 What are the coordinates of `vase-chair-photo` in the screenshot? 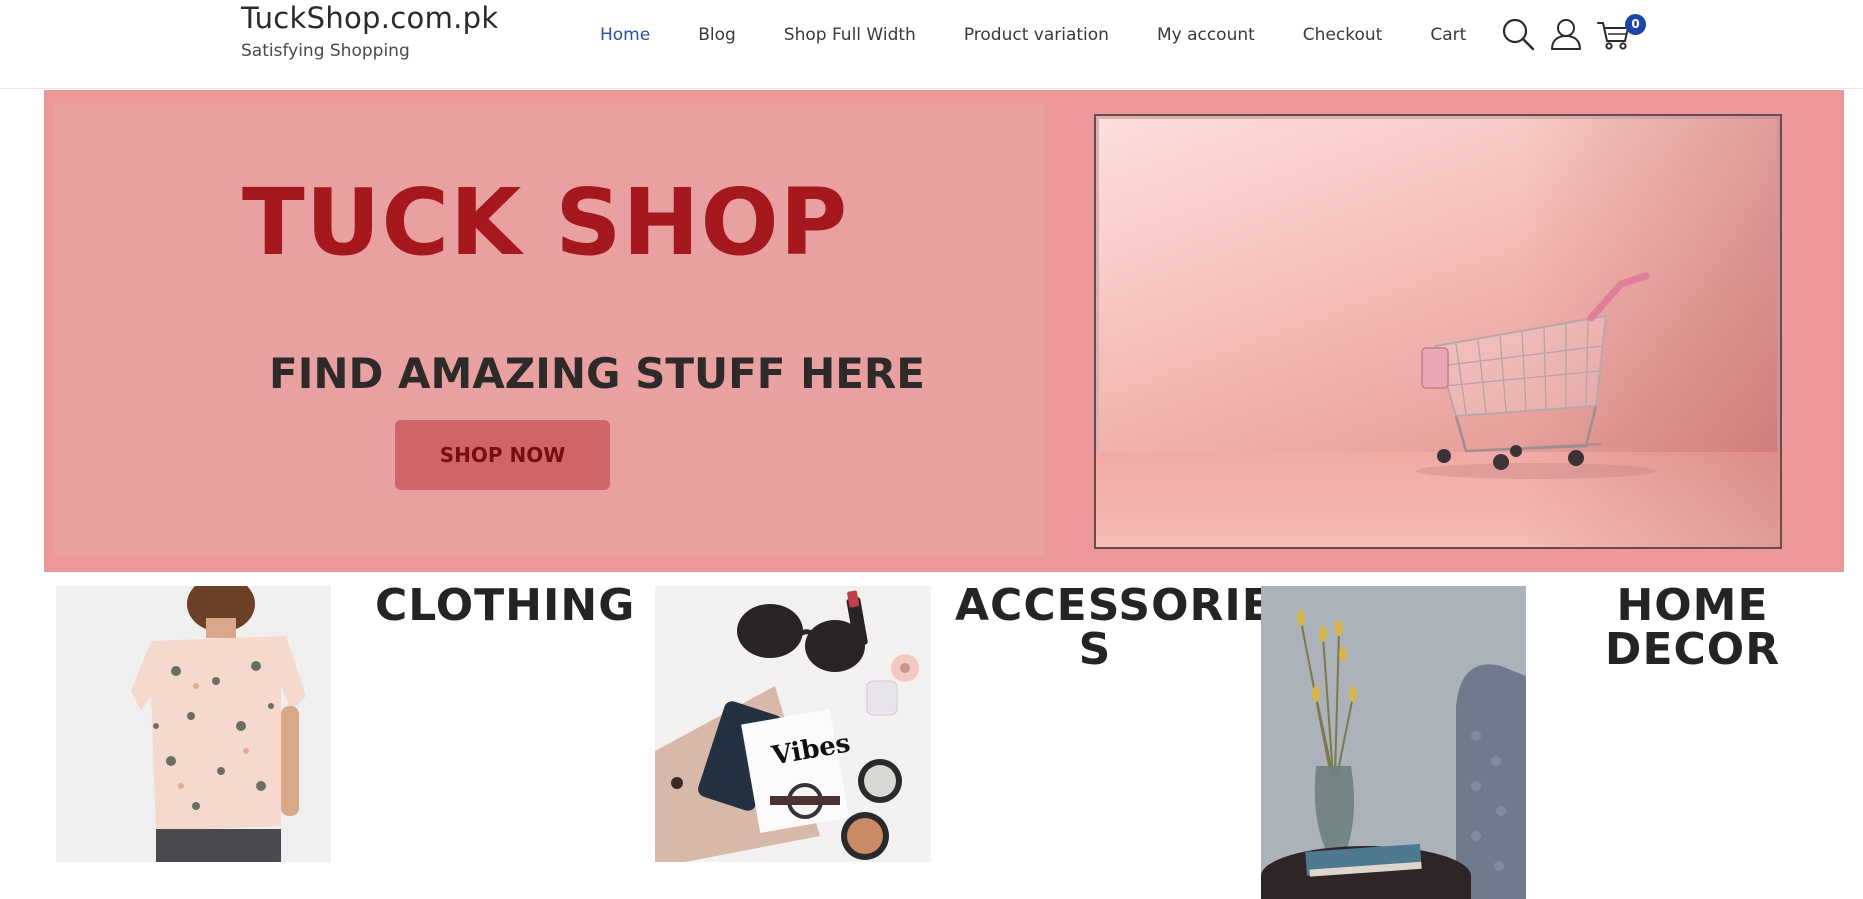 It's located at (1393, 742).